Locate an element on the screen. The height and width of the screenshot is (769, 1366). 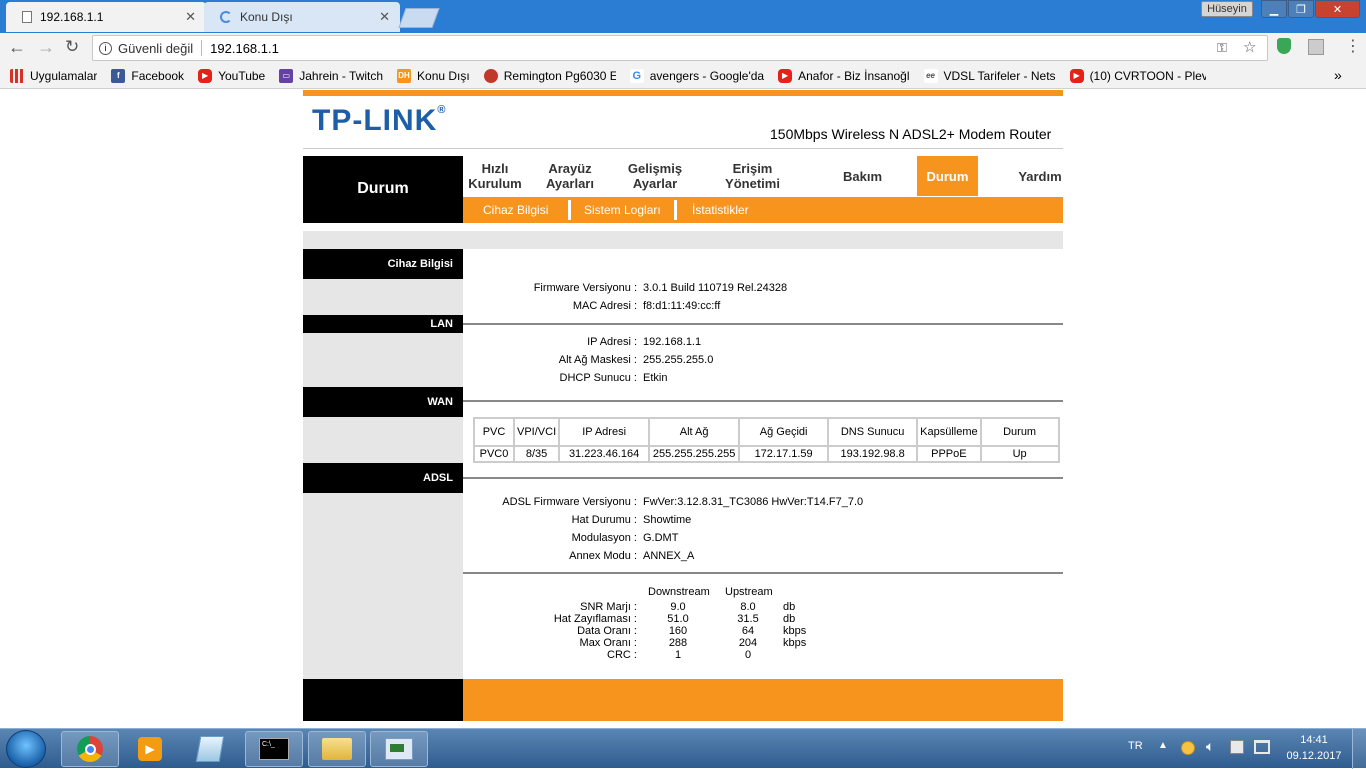
volume-icon: 🔈︎ is located at coordinates (1210, 746).